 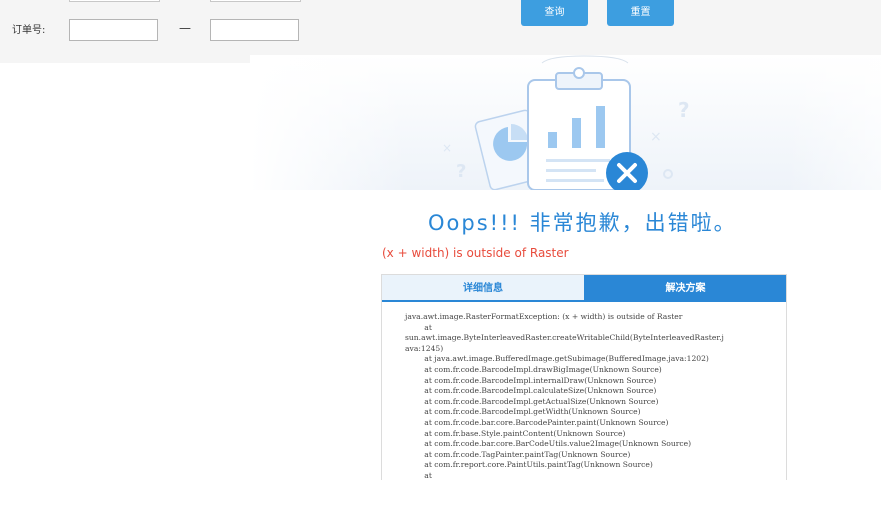 What do you see at coordinates (29, 30) in the screenshot?
I see `order-number-label: 订单号:` at bounding box center [29, 30].